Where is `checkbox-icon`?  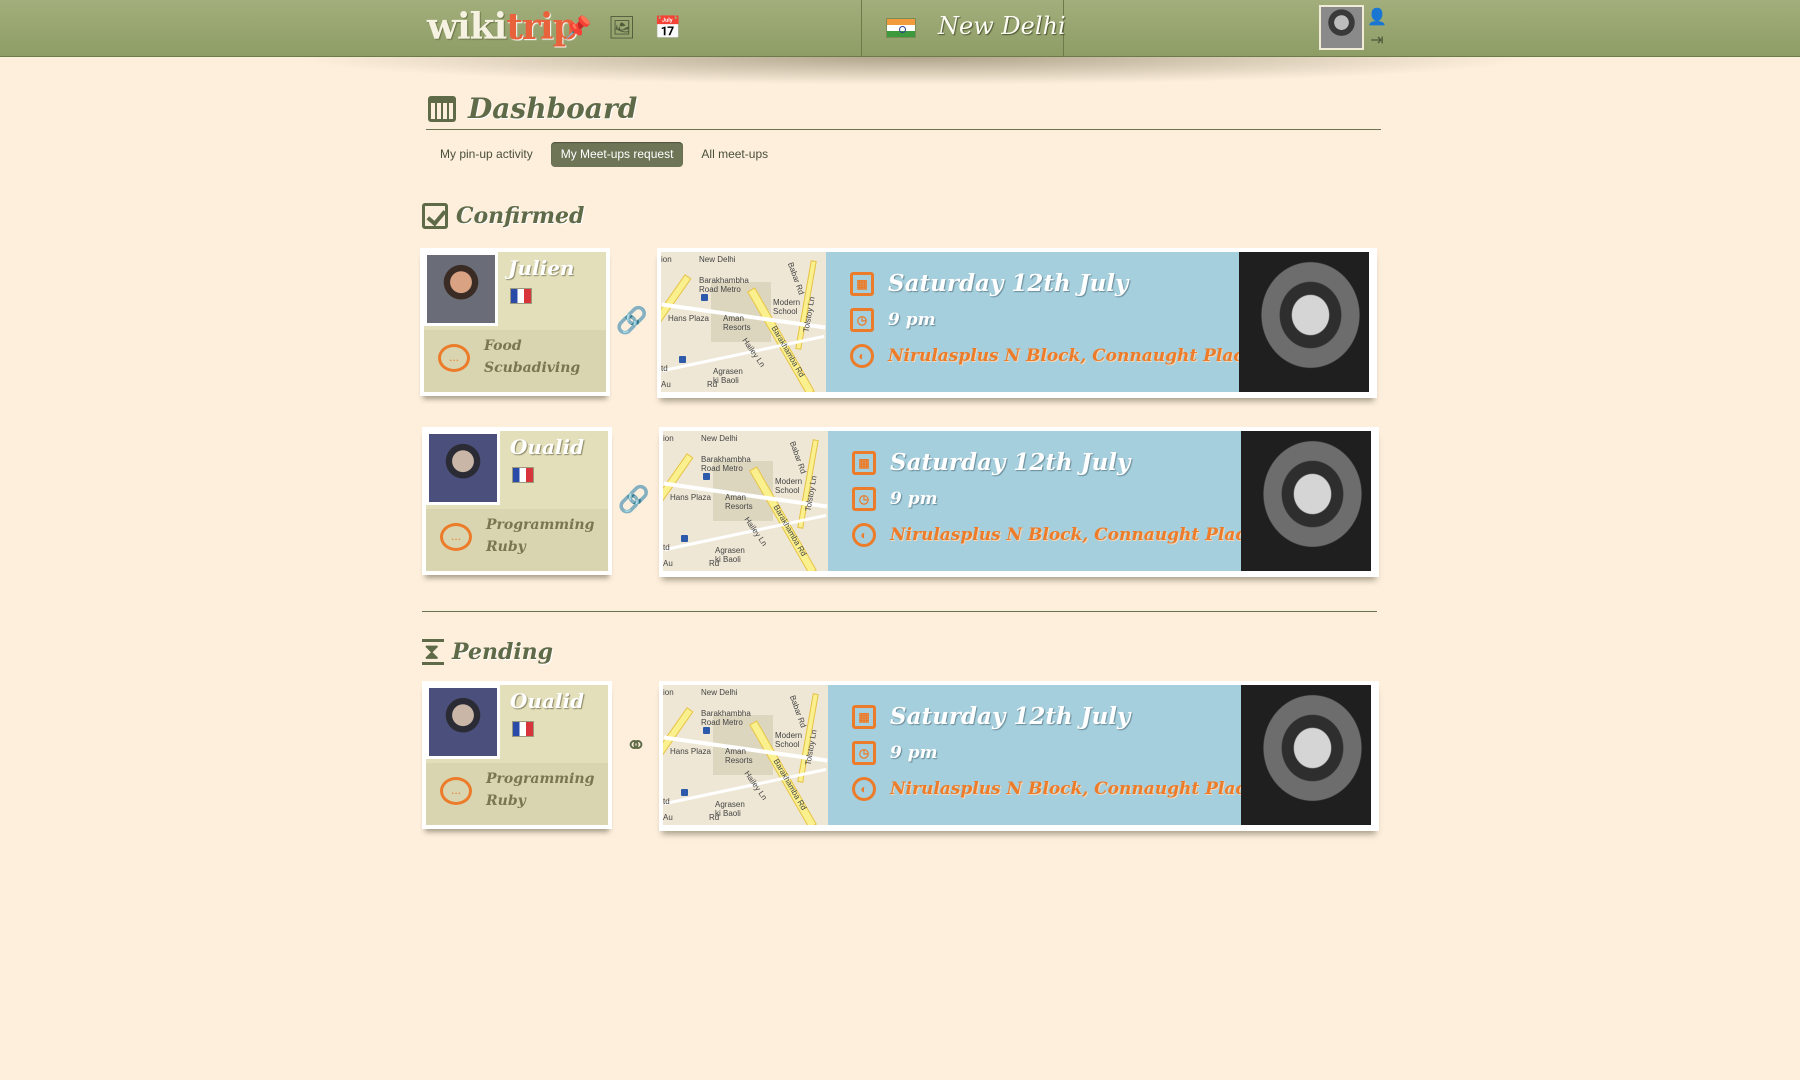
checkbox-icon is located at coordinates (435, 216).